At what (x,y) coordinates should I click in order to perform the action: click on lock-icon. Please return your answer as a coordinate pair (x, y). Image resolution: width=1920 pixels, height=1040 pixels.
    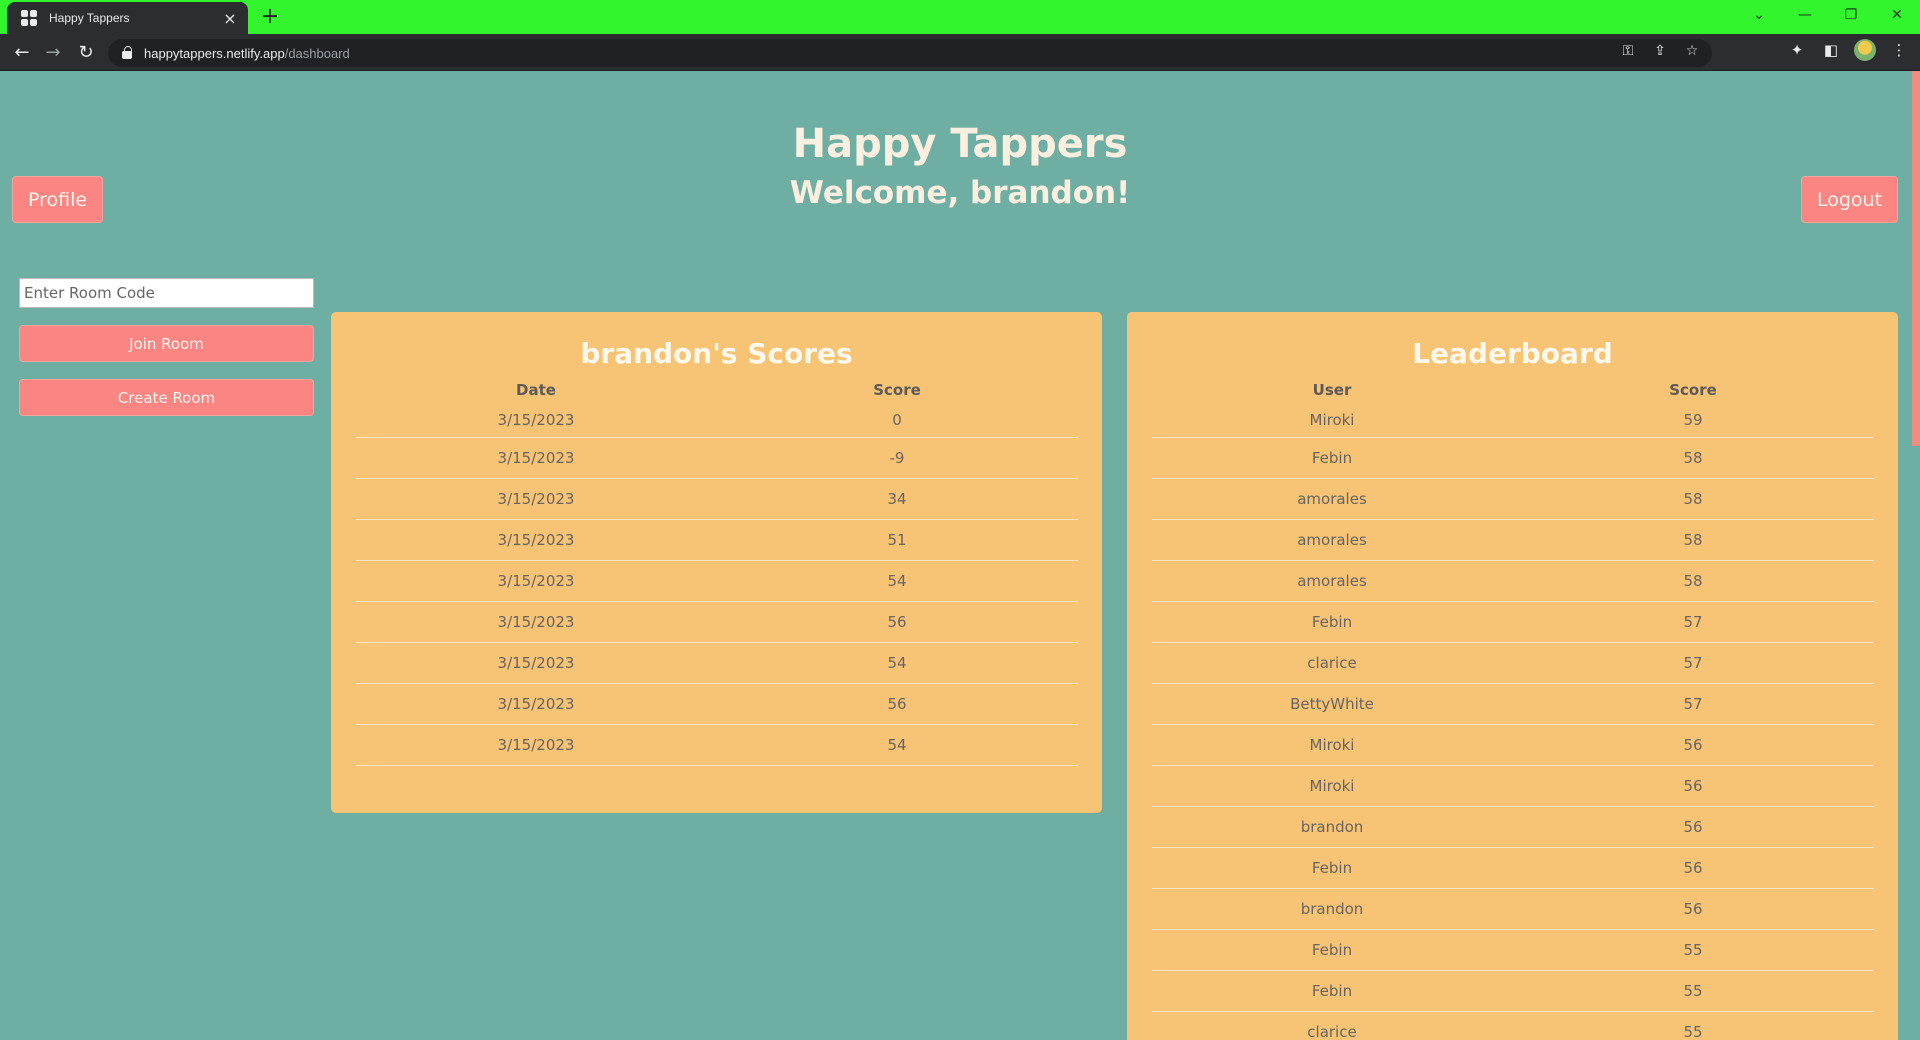
    Looking at the image, I should click on (127, 52).